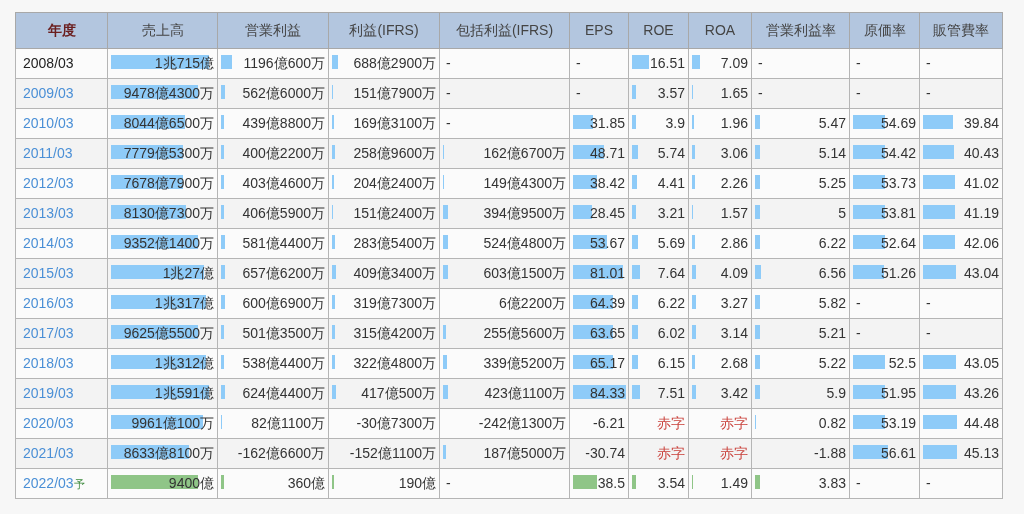  Describe the element at coordinates (396, 423) in the screenshot. I see `cell-value: -30億7300万` at that location.